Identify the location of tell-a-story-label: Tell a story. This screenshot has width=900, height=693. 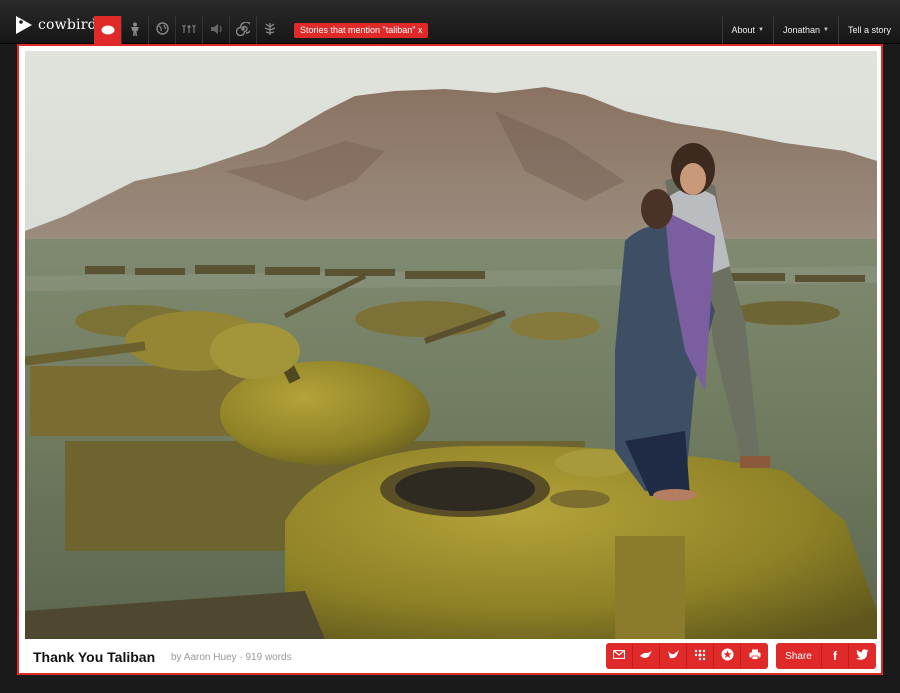
(869, 30).